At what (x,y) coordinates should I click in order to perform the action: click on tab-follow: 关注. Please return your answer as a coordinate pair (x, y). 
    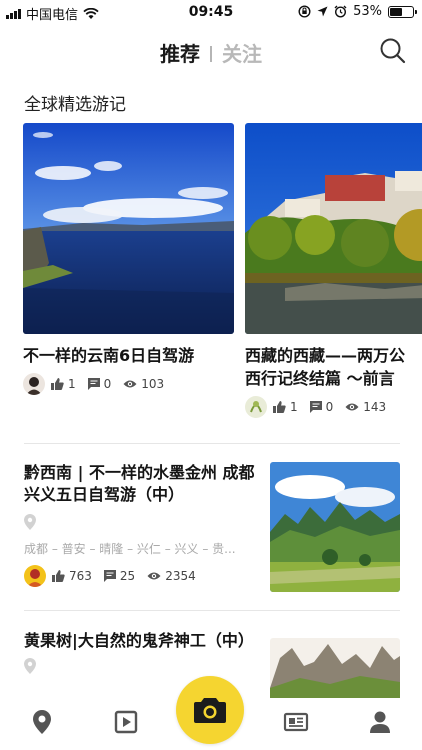
    Looking at the image, I should click on (242, 54).